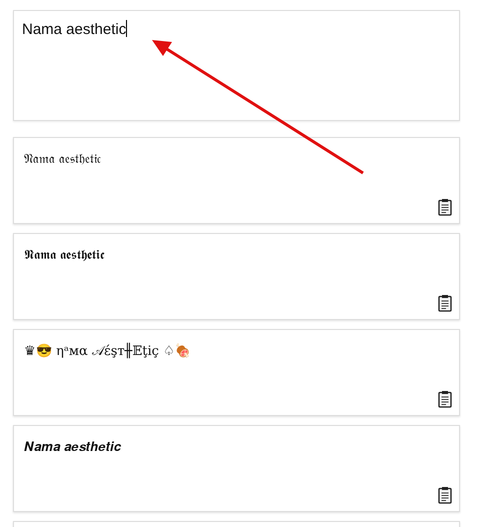  What do you see at coordinates (74, 29) in the screenshot?
I see `input-text: Nama aesthetic` at bounding box center [74, 29].